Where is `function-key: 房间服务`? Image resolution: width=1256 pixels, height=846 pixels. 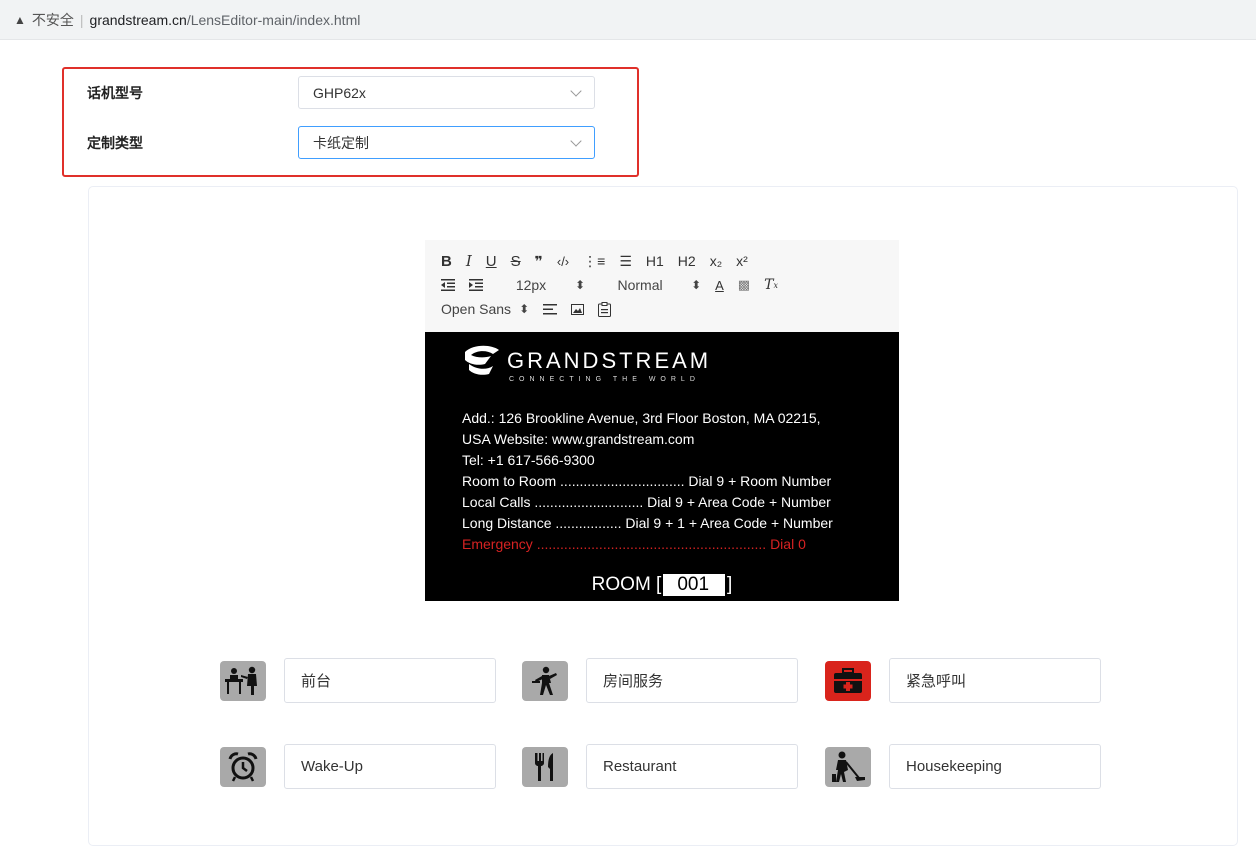
function-key: 房间服务 is located at coordinates (660, 680).